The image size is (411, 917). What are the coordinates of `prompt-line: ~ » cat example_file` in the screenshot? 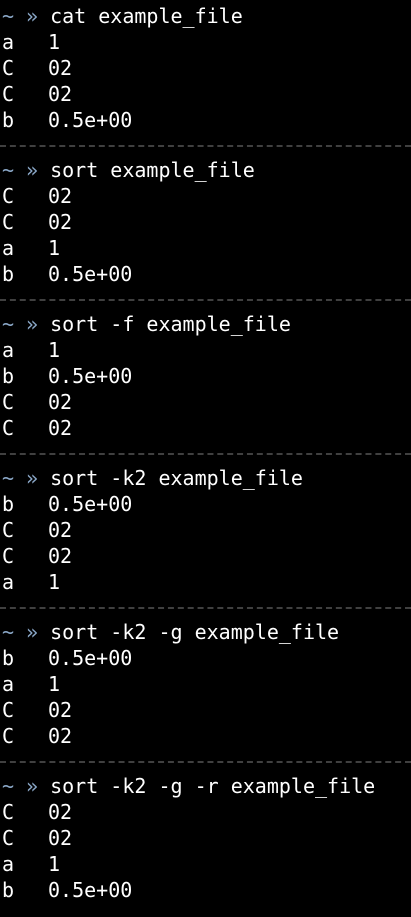 It's located at (205, 16).